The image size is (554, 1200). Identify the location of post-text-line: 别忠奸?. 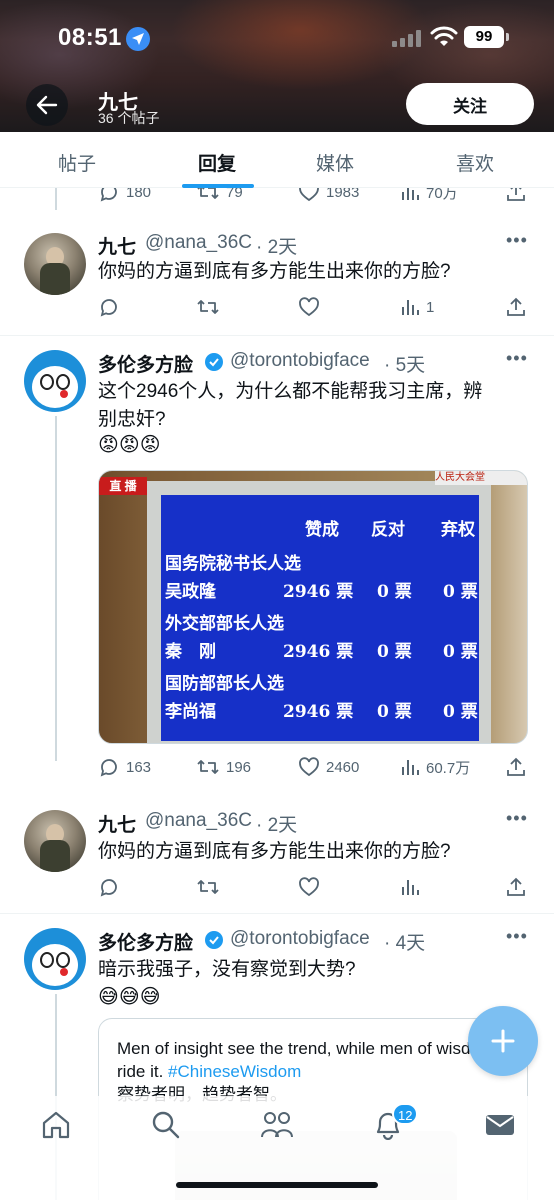
(132, 419).